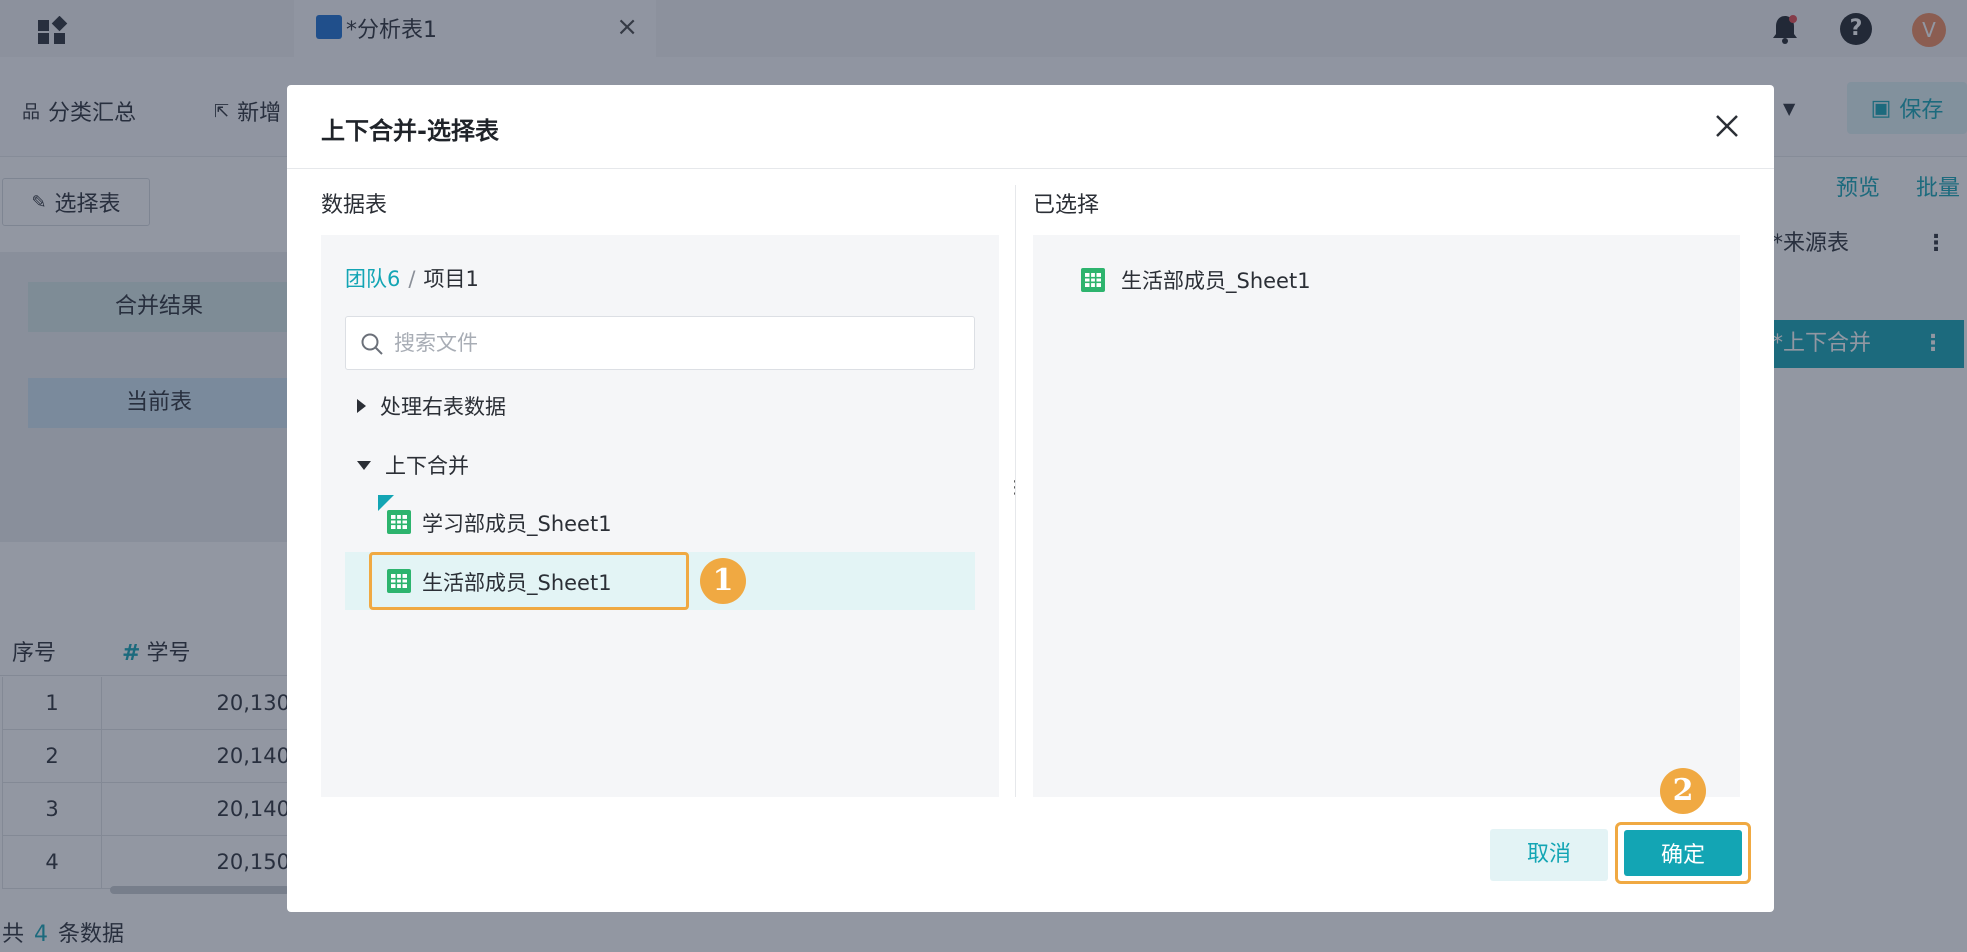  I want to click on folder-label: 上下合并, so click(427, 466).